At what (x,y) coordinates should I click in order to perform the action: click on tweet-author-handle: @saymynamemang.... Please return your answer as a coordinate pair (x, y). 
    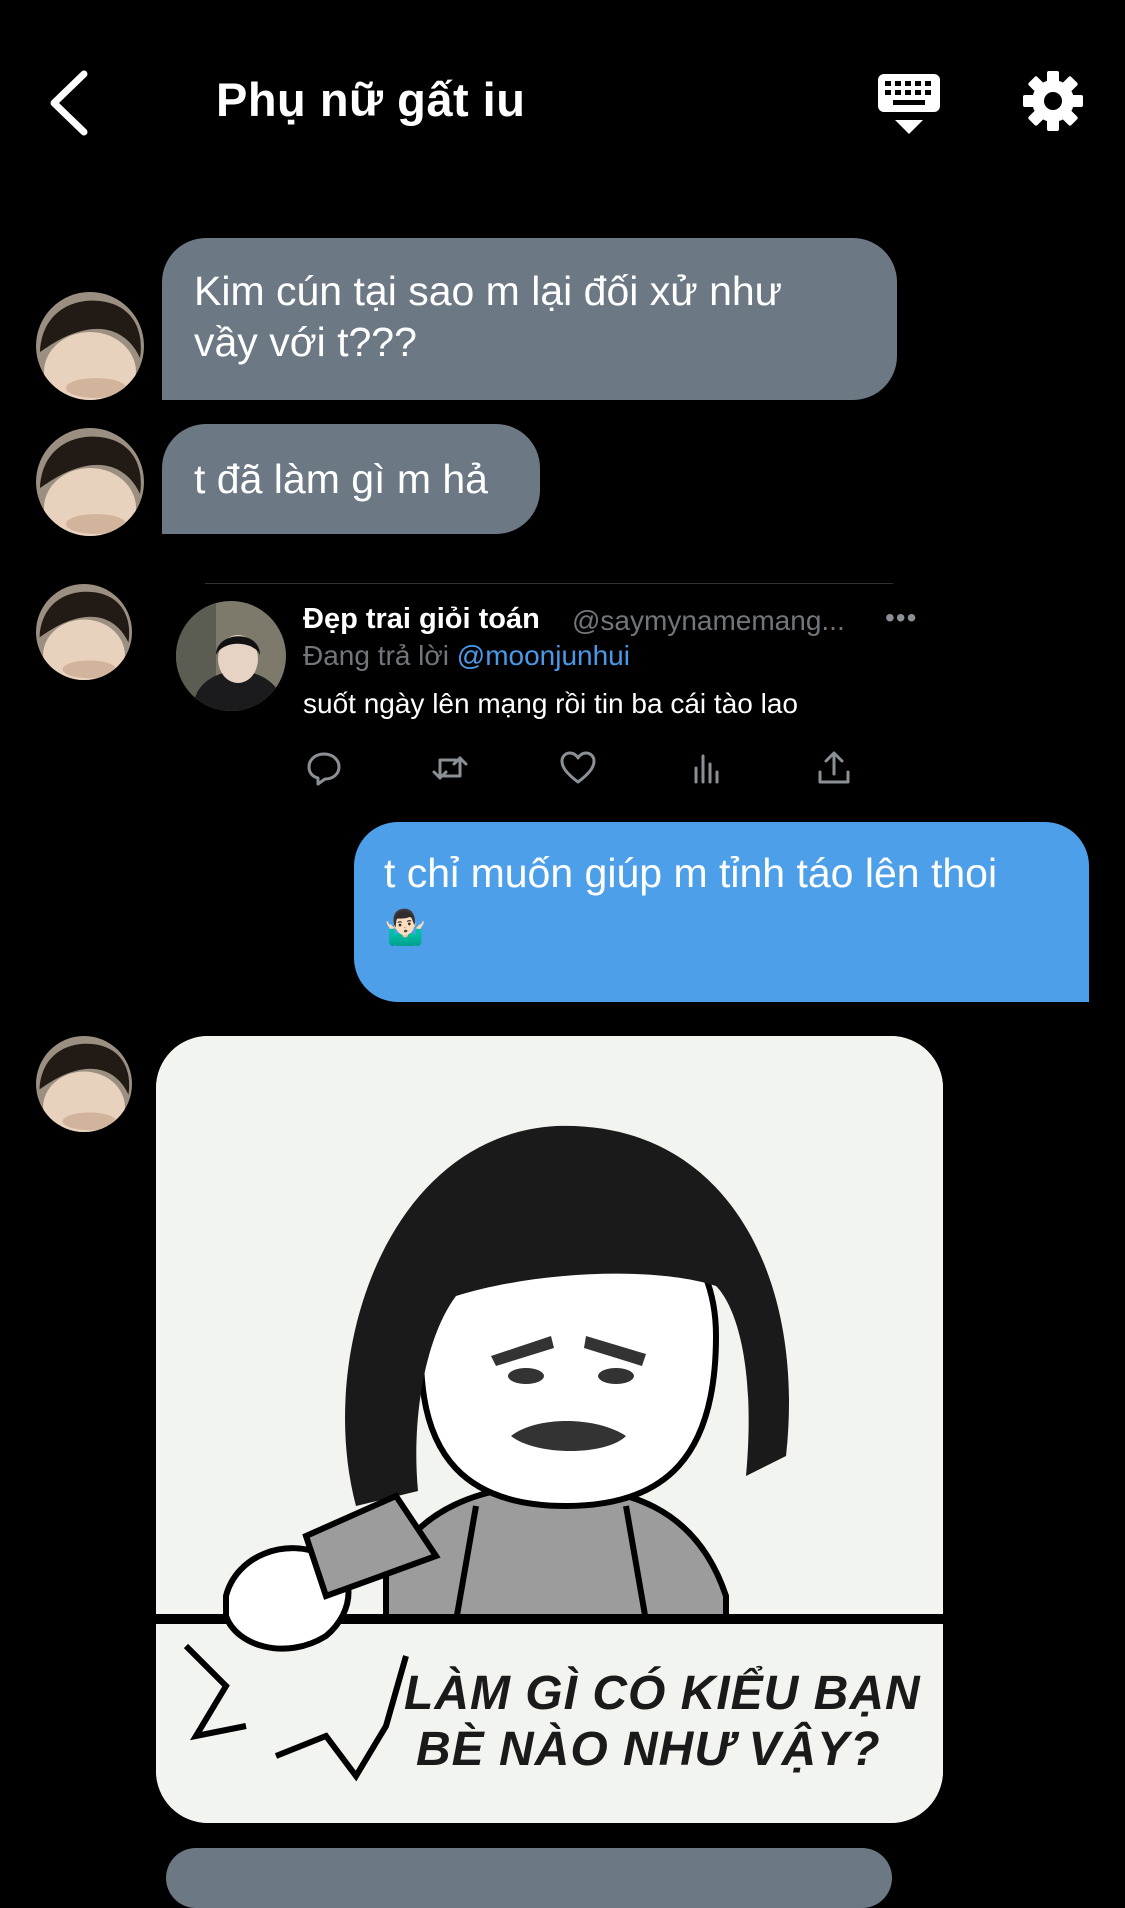
    Looking at the image, I should click on (708, 621).